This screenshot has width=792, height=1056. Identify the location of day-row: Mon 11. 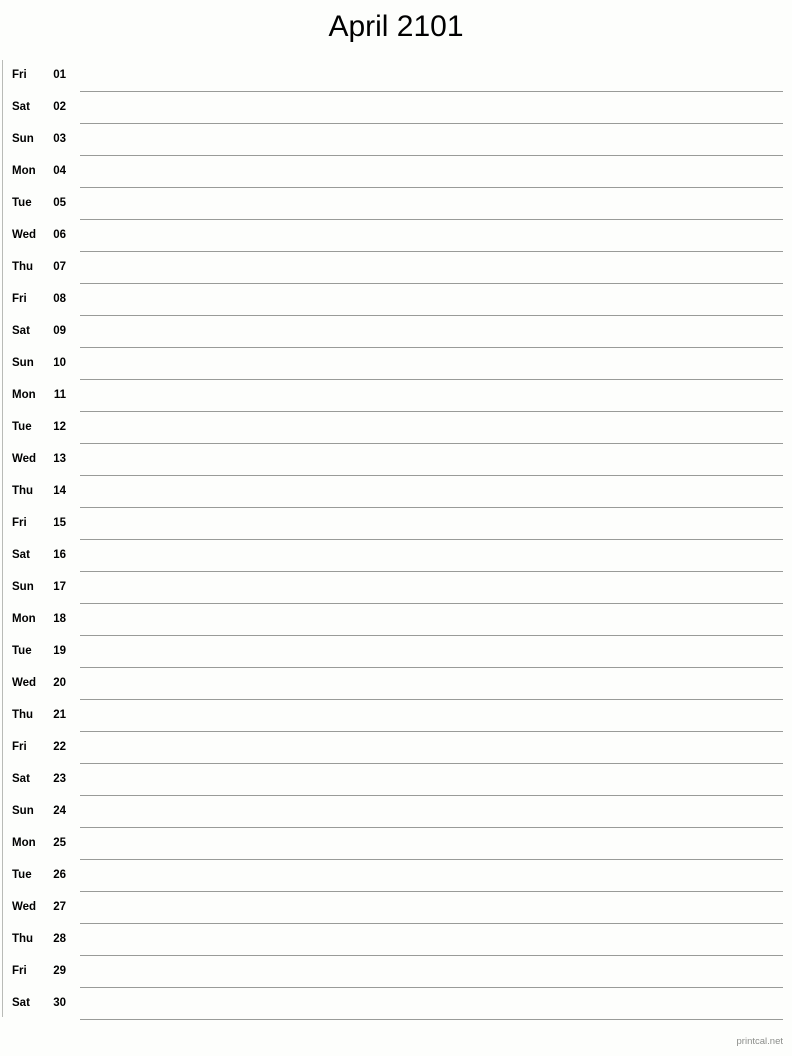
(396, 396).